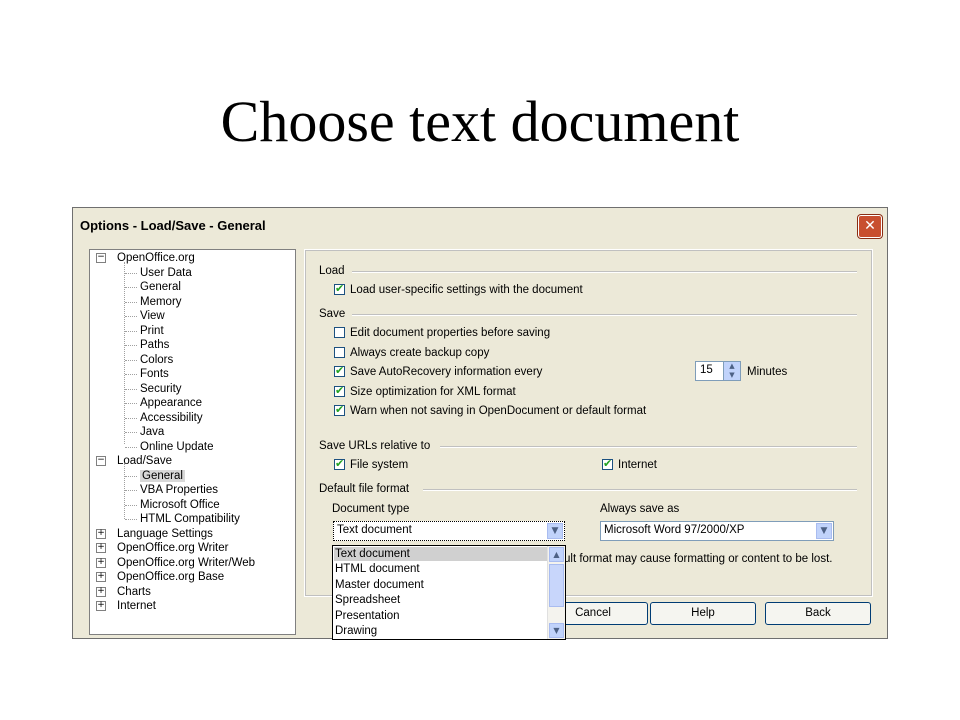 Image resolution: width=960 pixels, height=720 pixels. What do you see at coordinates (136, 606) in the screenshot?
I see `tree-item-internet: Internet` at bounding box center [136, 606].